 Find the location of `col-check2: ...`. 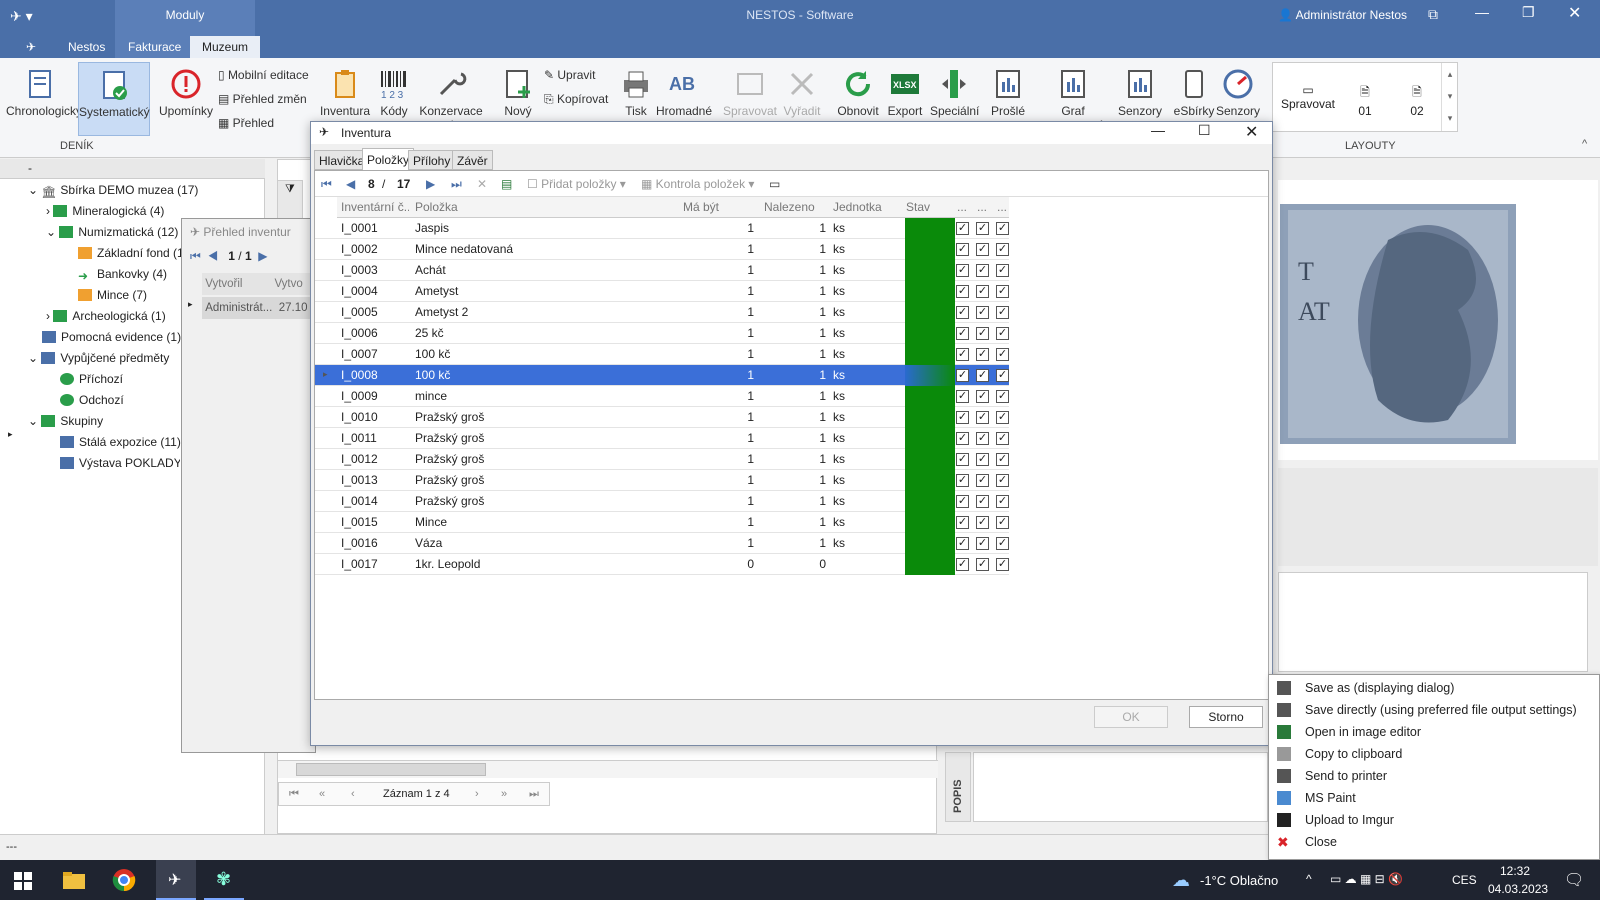

col-check2: ... is located at coordinates (985, 207).